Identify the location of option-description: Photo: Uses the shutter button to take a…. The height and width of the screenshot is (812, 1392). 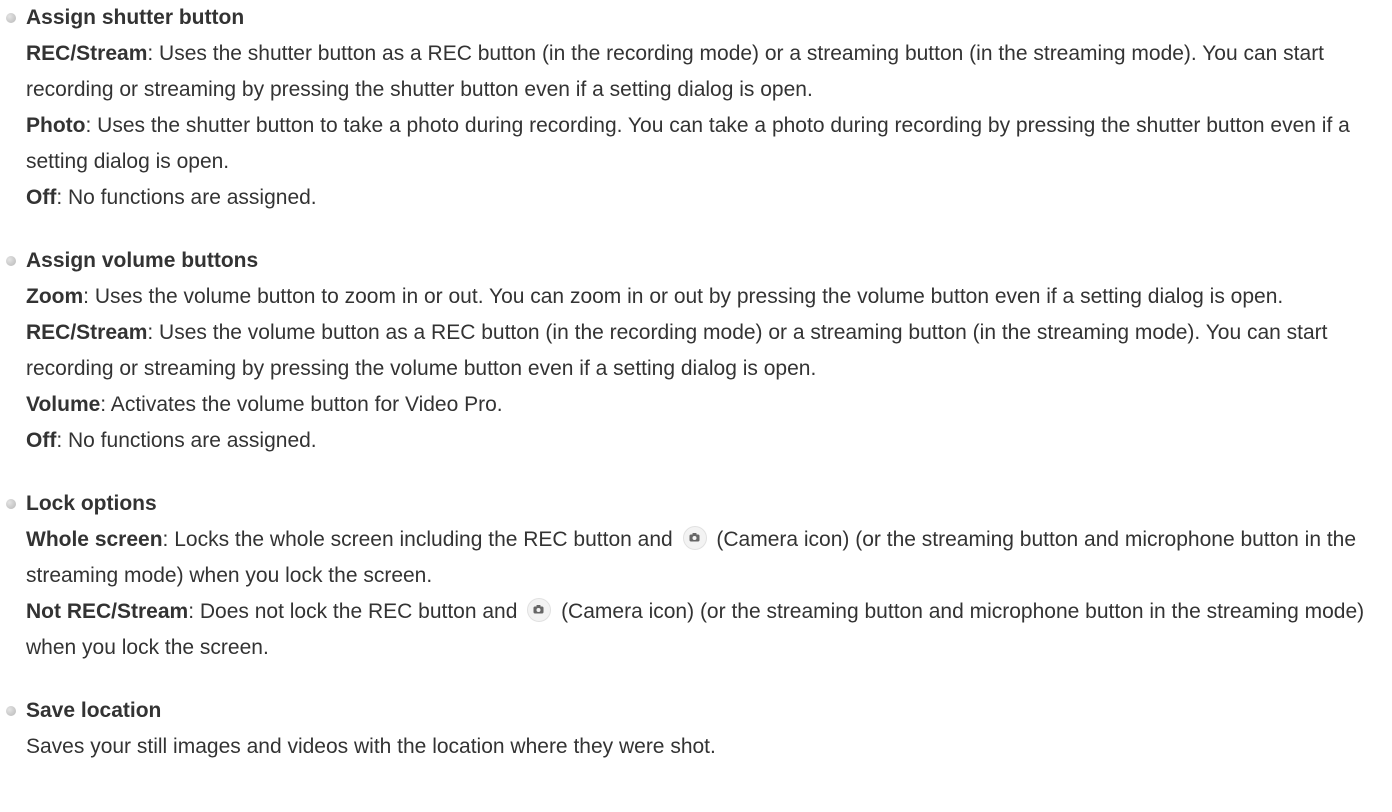
(696, 144).